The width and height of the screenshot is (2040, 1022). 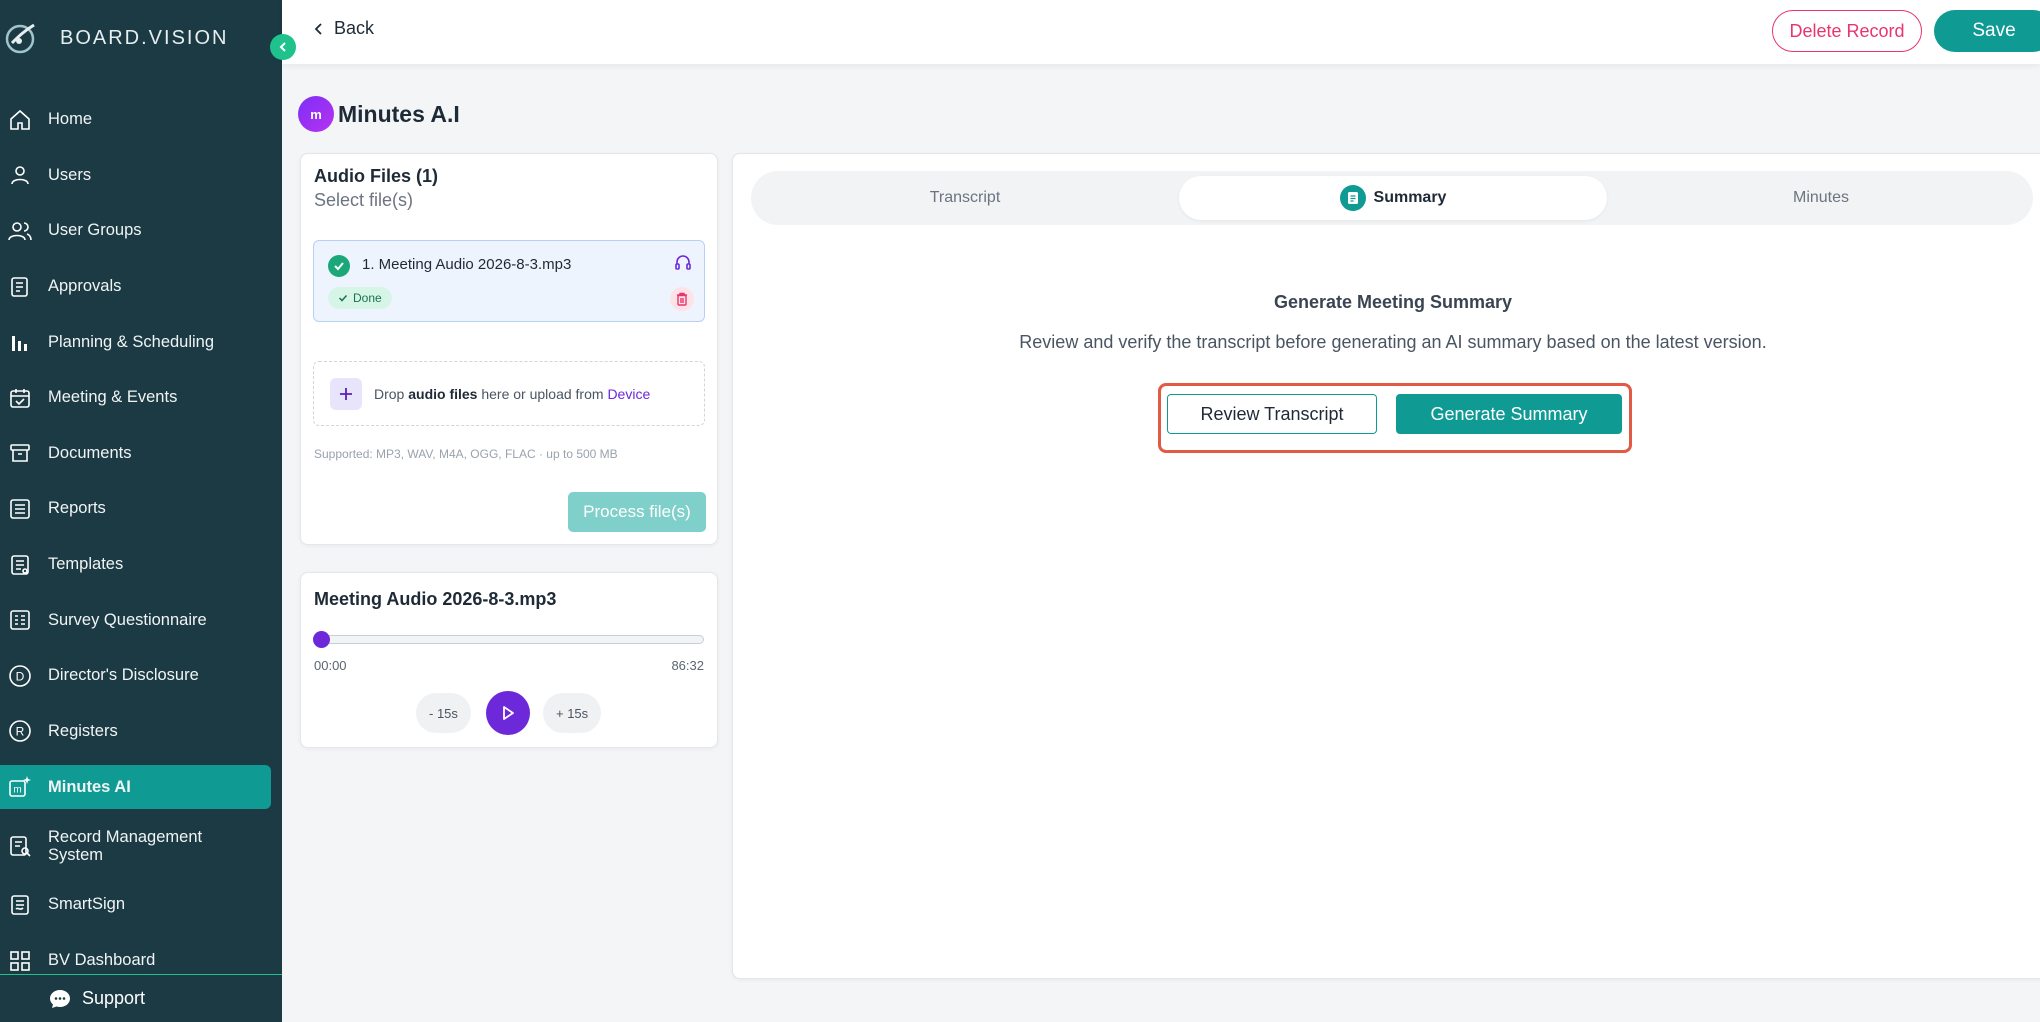 What do you see at coordinates (319, 29) in the screenshot?
I see `chevron-left-icon` at bounding box center [319, 29].